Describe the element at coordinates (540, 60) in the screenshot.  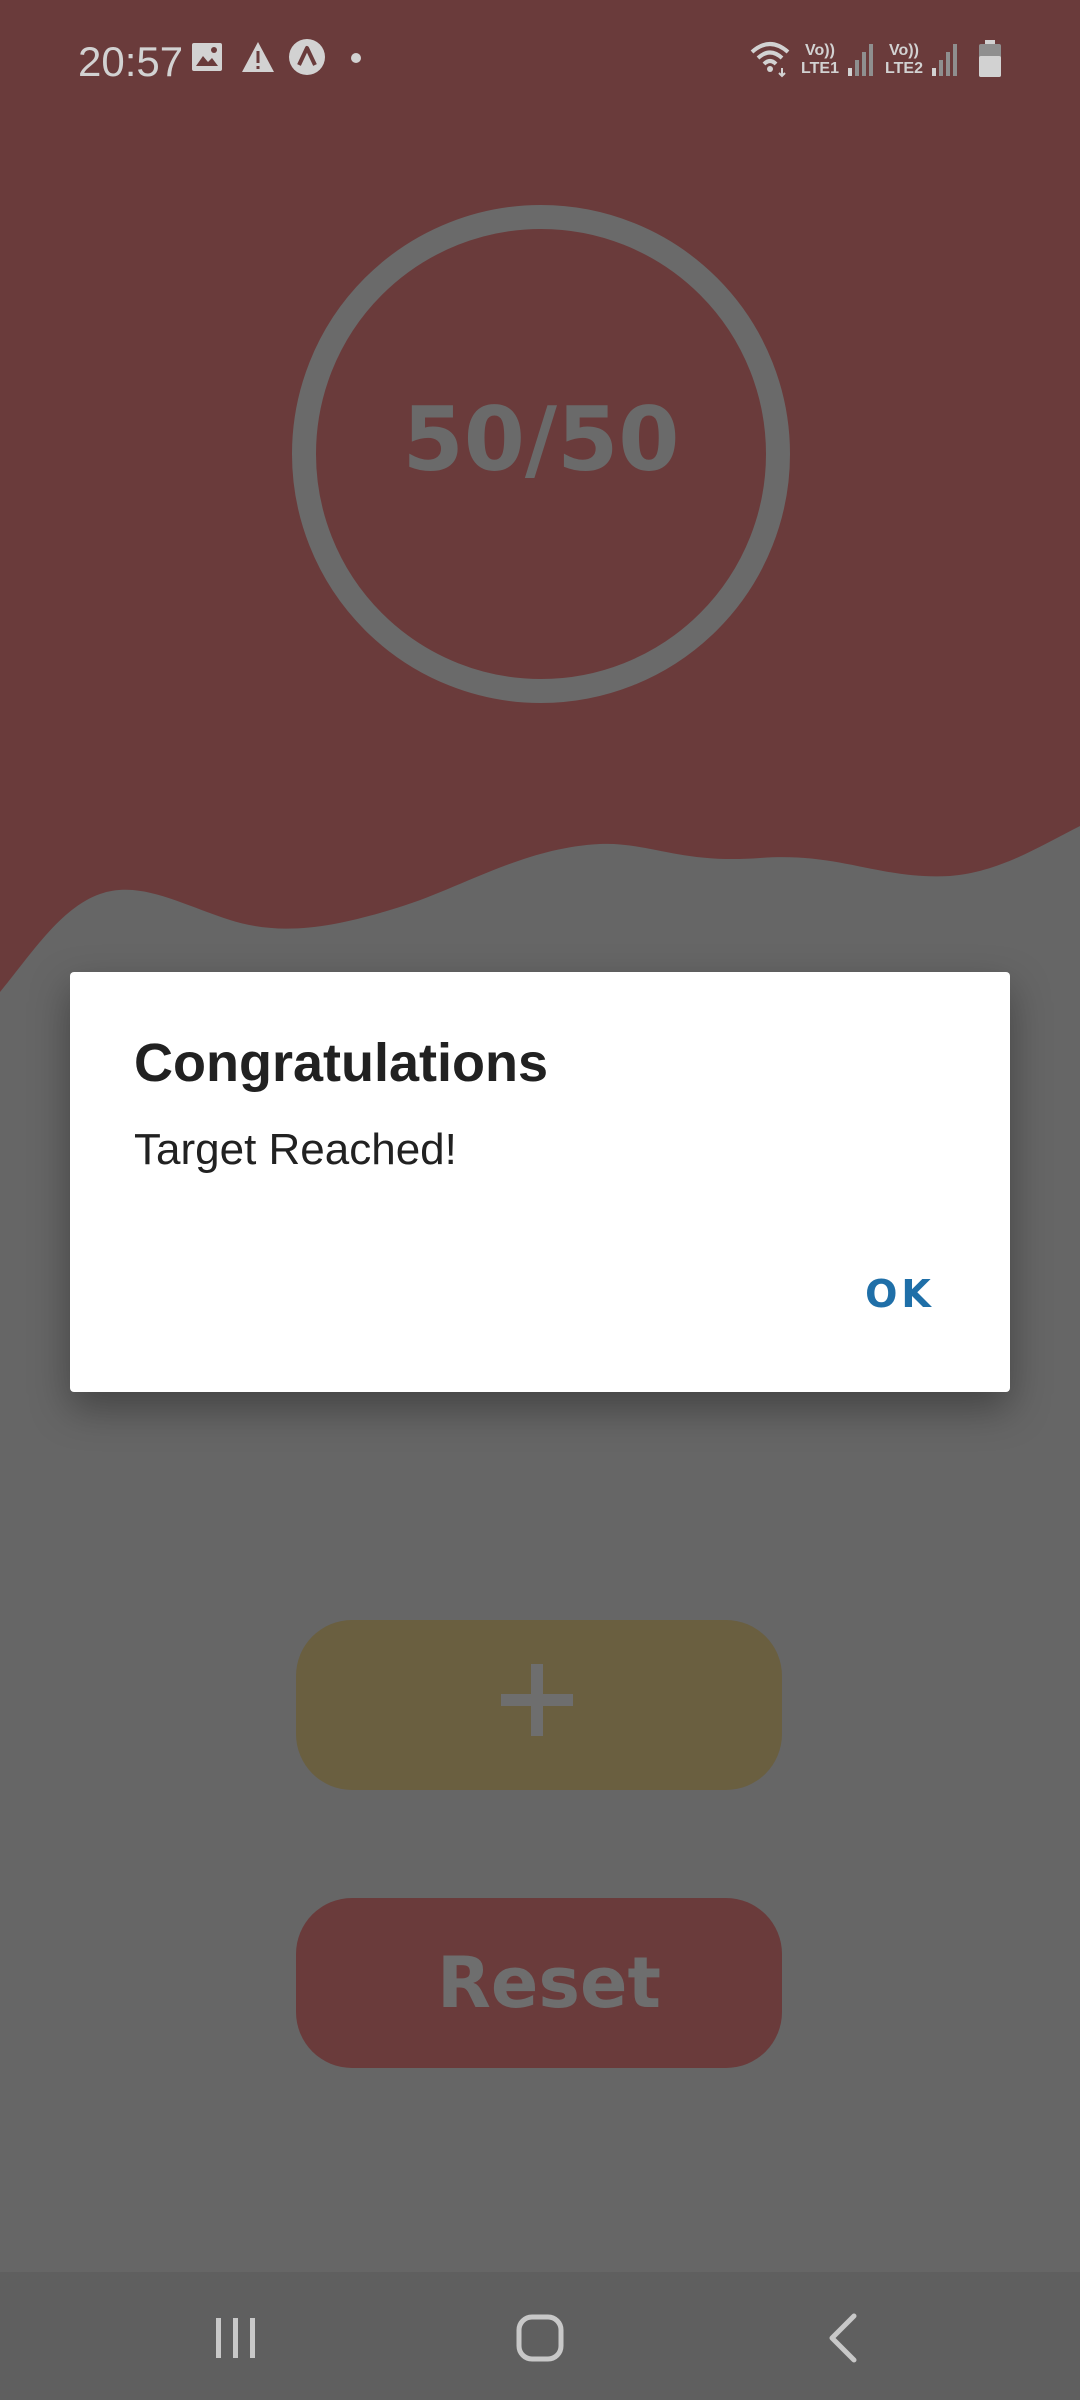
I see `status-bar: 20:57 Vo)) LTE1 Vo)) LTE2` at that location.